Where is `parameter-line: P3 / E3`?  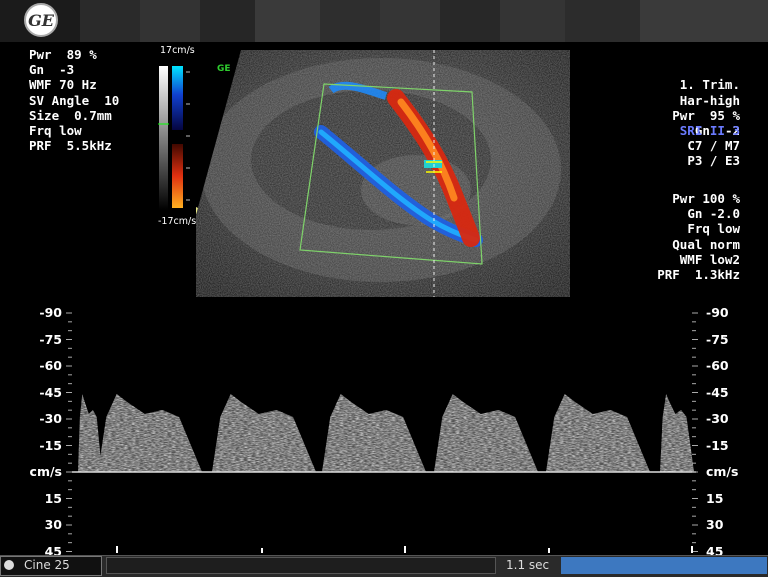 parameter-line: P3 / E3 is located at coordinates (713, 161).